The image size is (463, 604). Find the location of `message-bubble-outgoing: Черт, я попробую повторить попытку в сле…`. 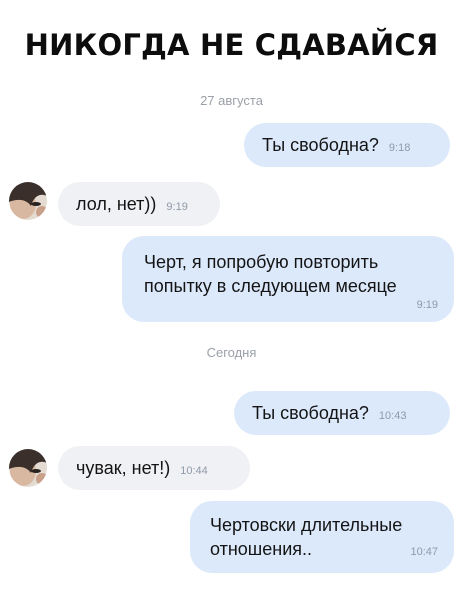

message-bubble-outgoing: Черт, я попробую повторить попытку в сле… is located at coordinates (288, 279).